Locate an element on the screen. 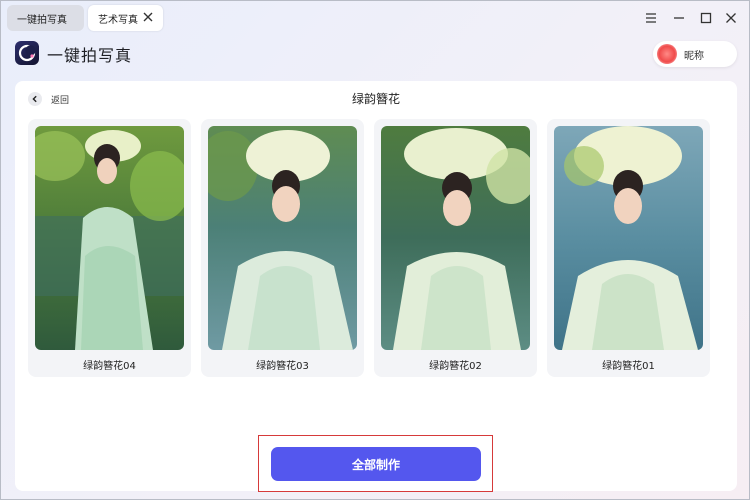 The width and height of the screenshot is (750, 500). template-card: 绿韵簪花04 is located at coordinates (109, 248).